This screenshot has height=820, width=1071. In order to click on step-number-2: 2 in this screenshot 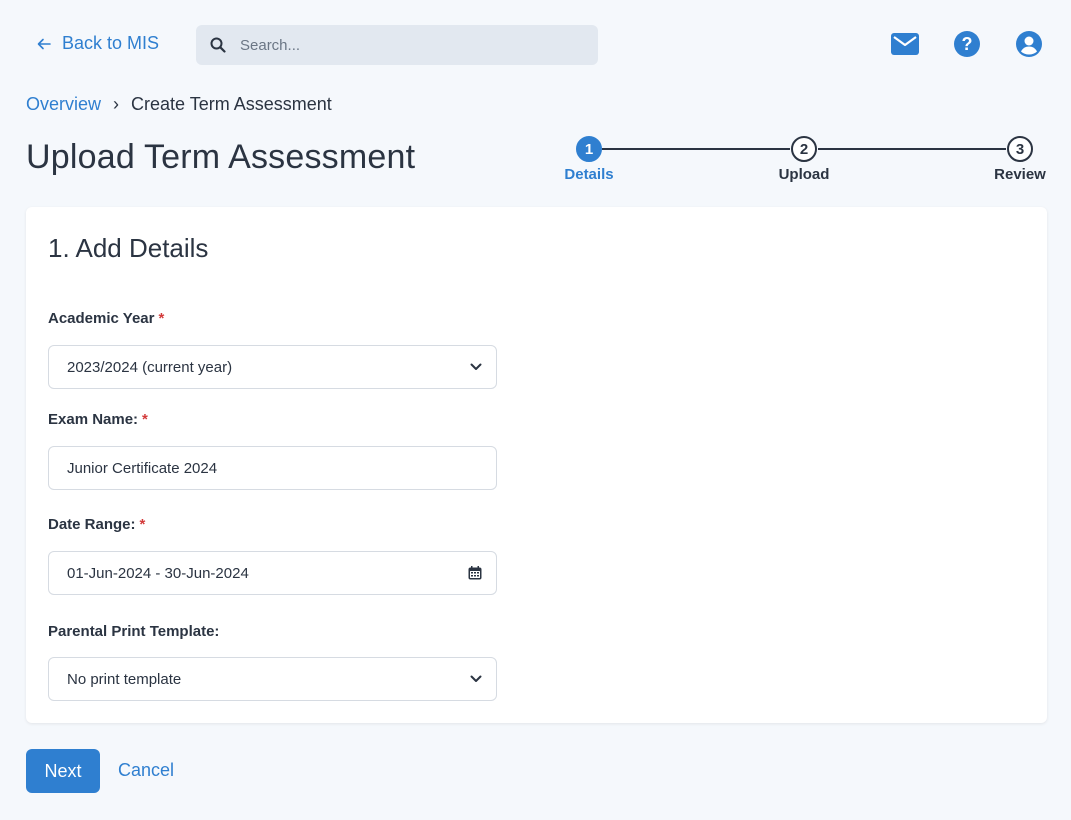, I will do `click(804, 149)`.